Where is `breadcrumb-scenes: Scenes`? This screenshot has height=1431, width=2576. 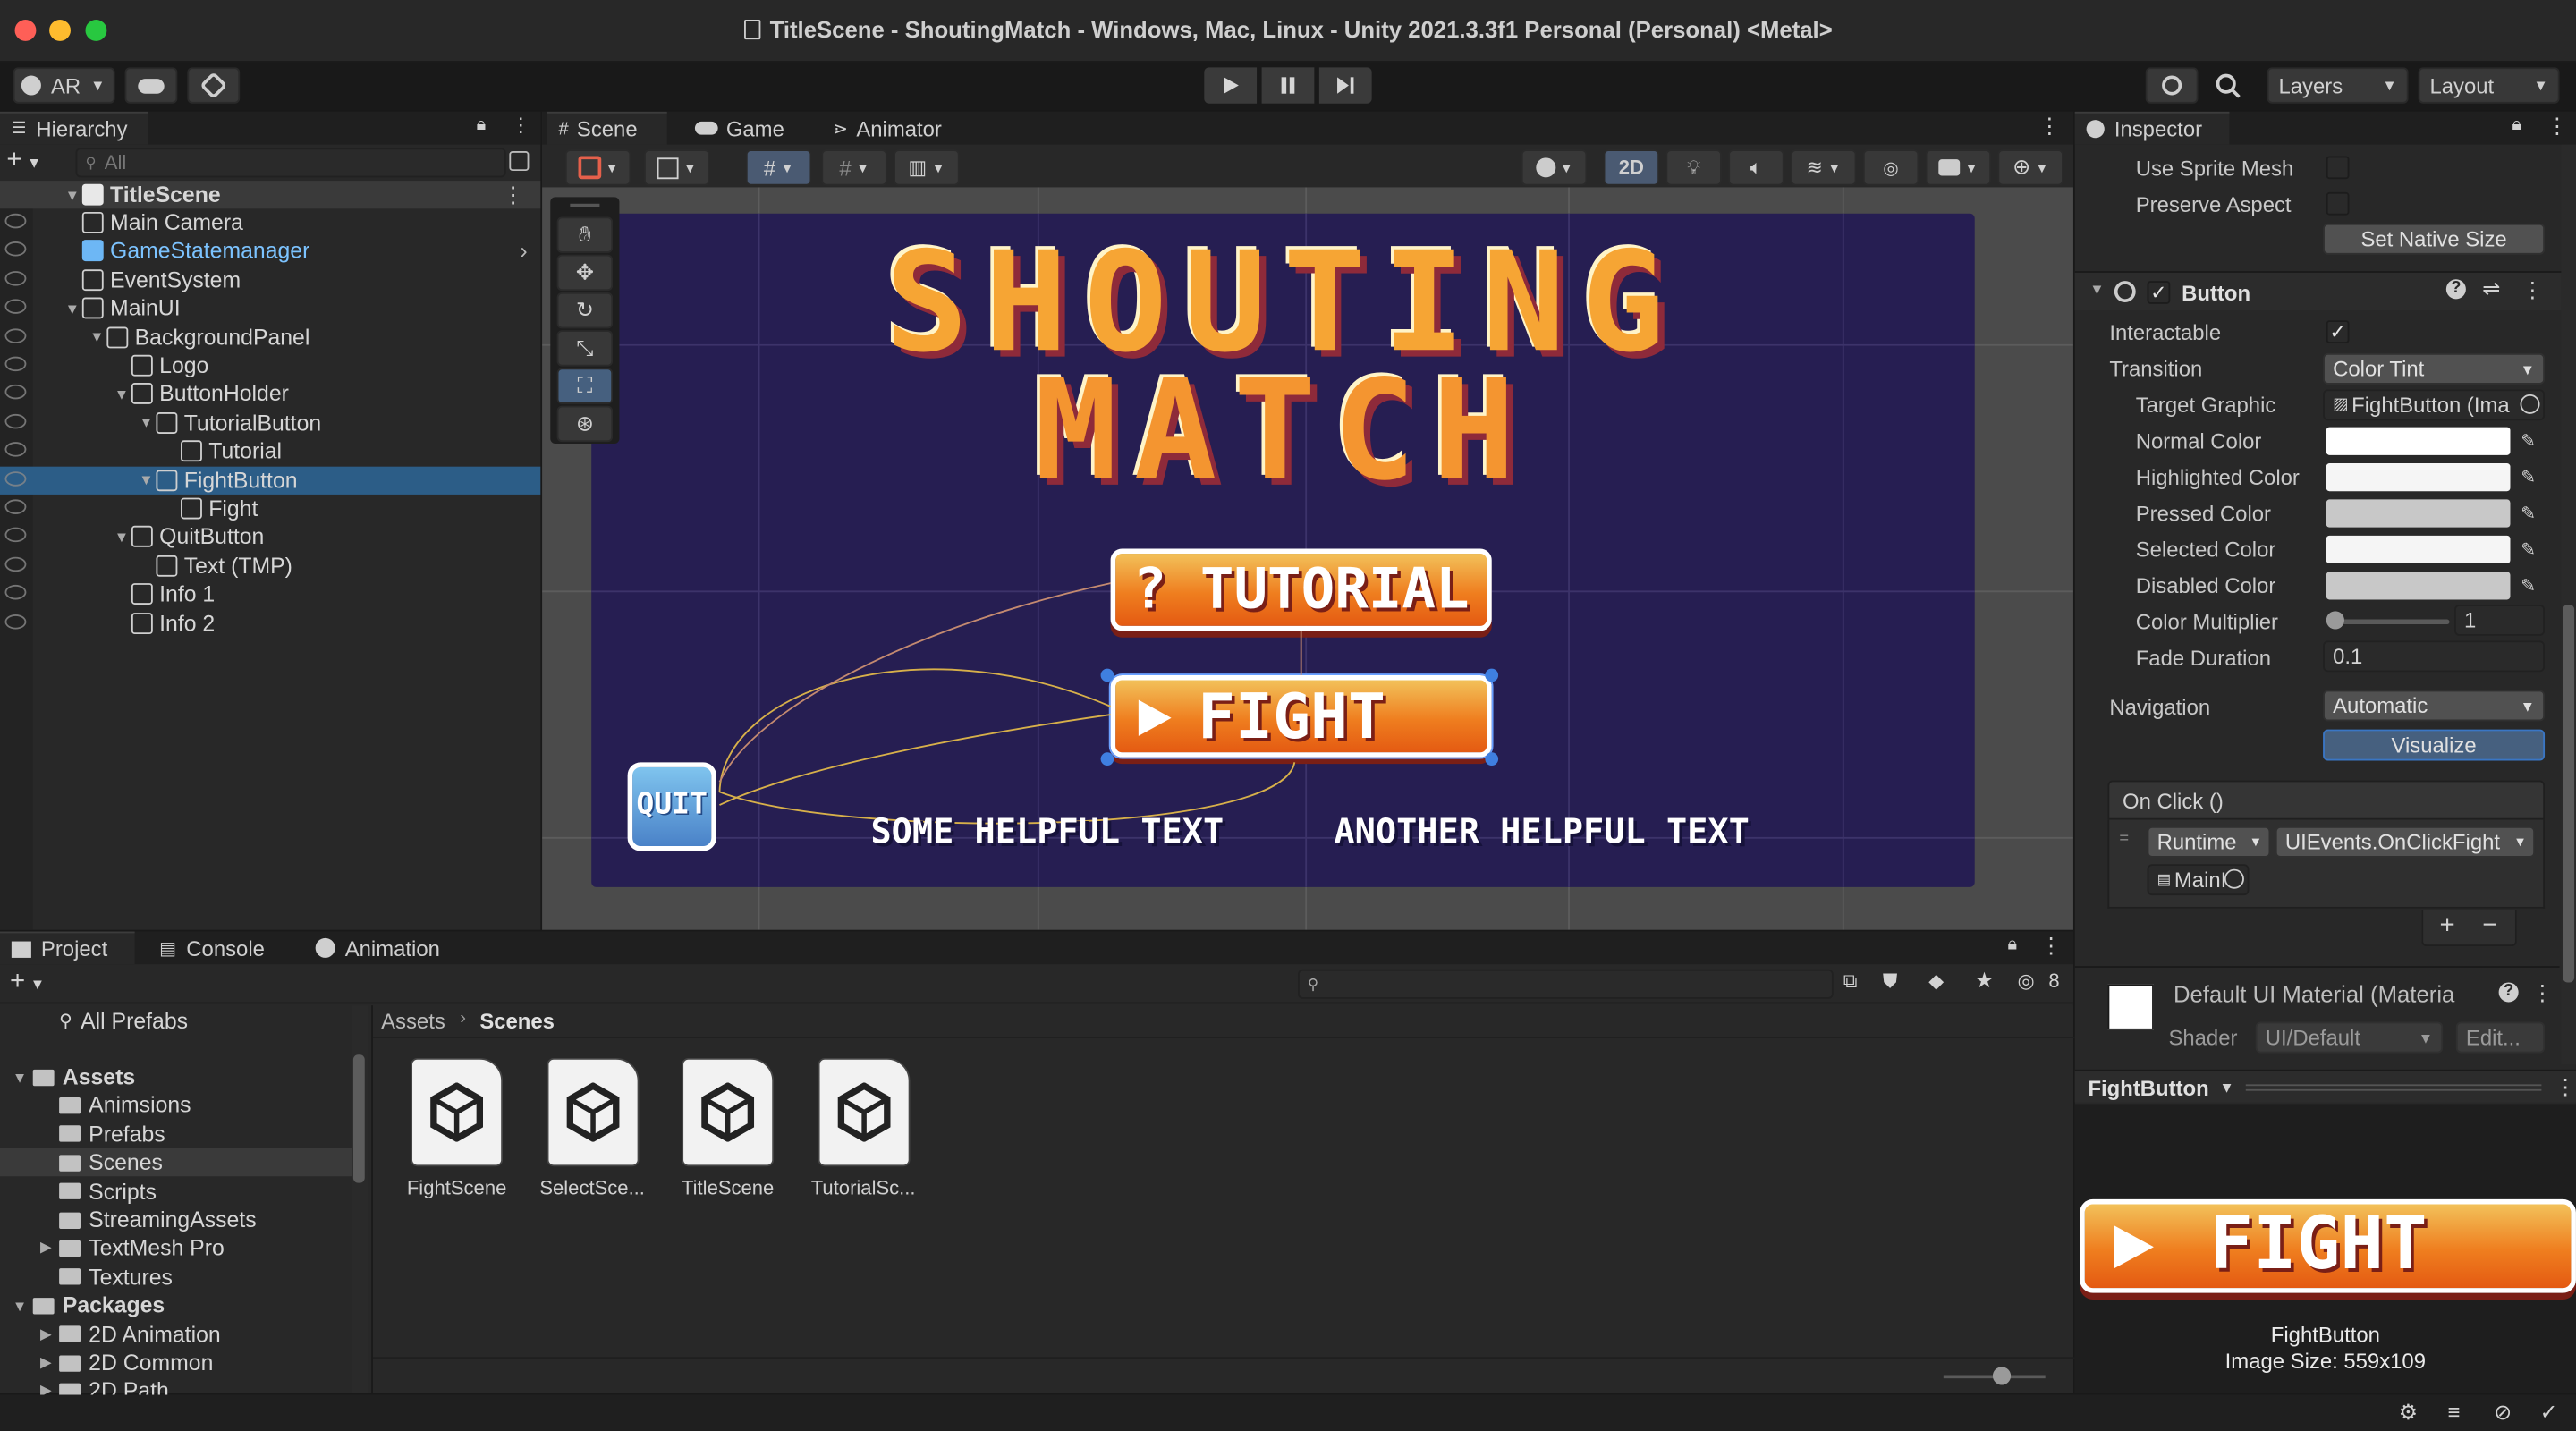
breadcrumb-scenes: Scenes is located at coordinates (517, 1022).